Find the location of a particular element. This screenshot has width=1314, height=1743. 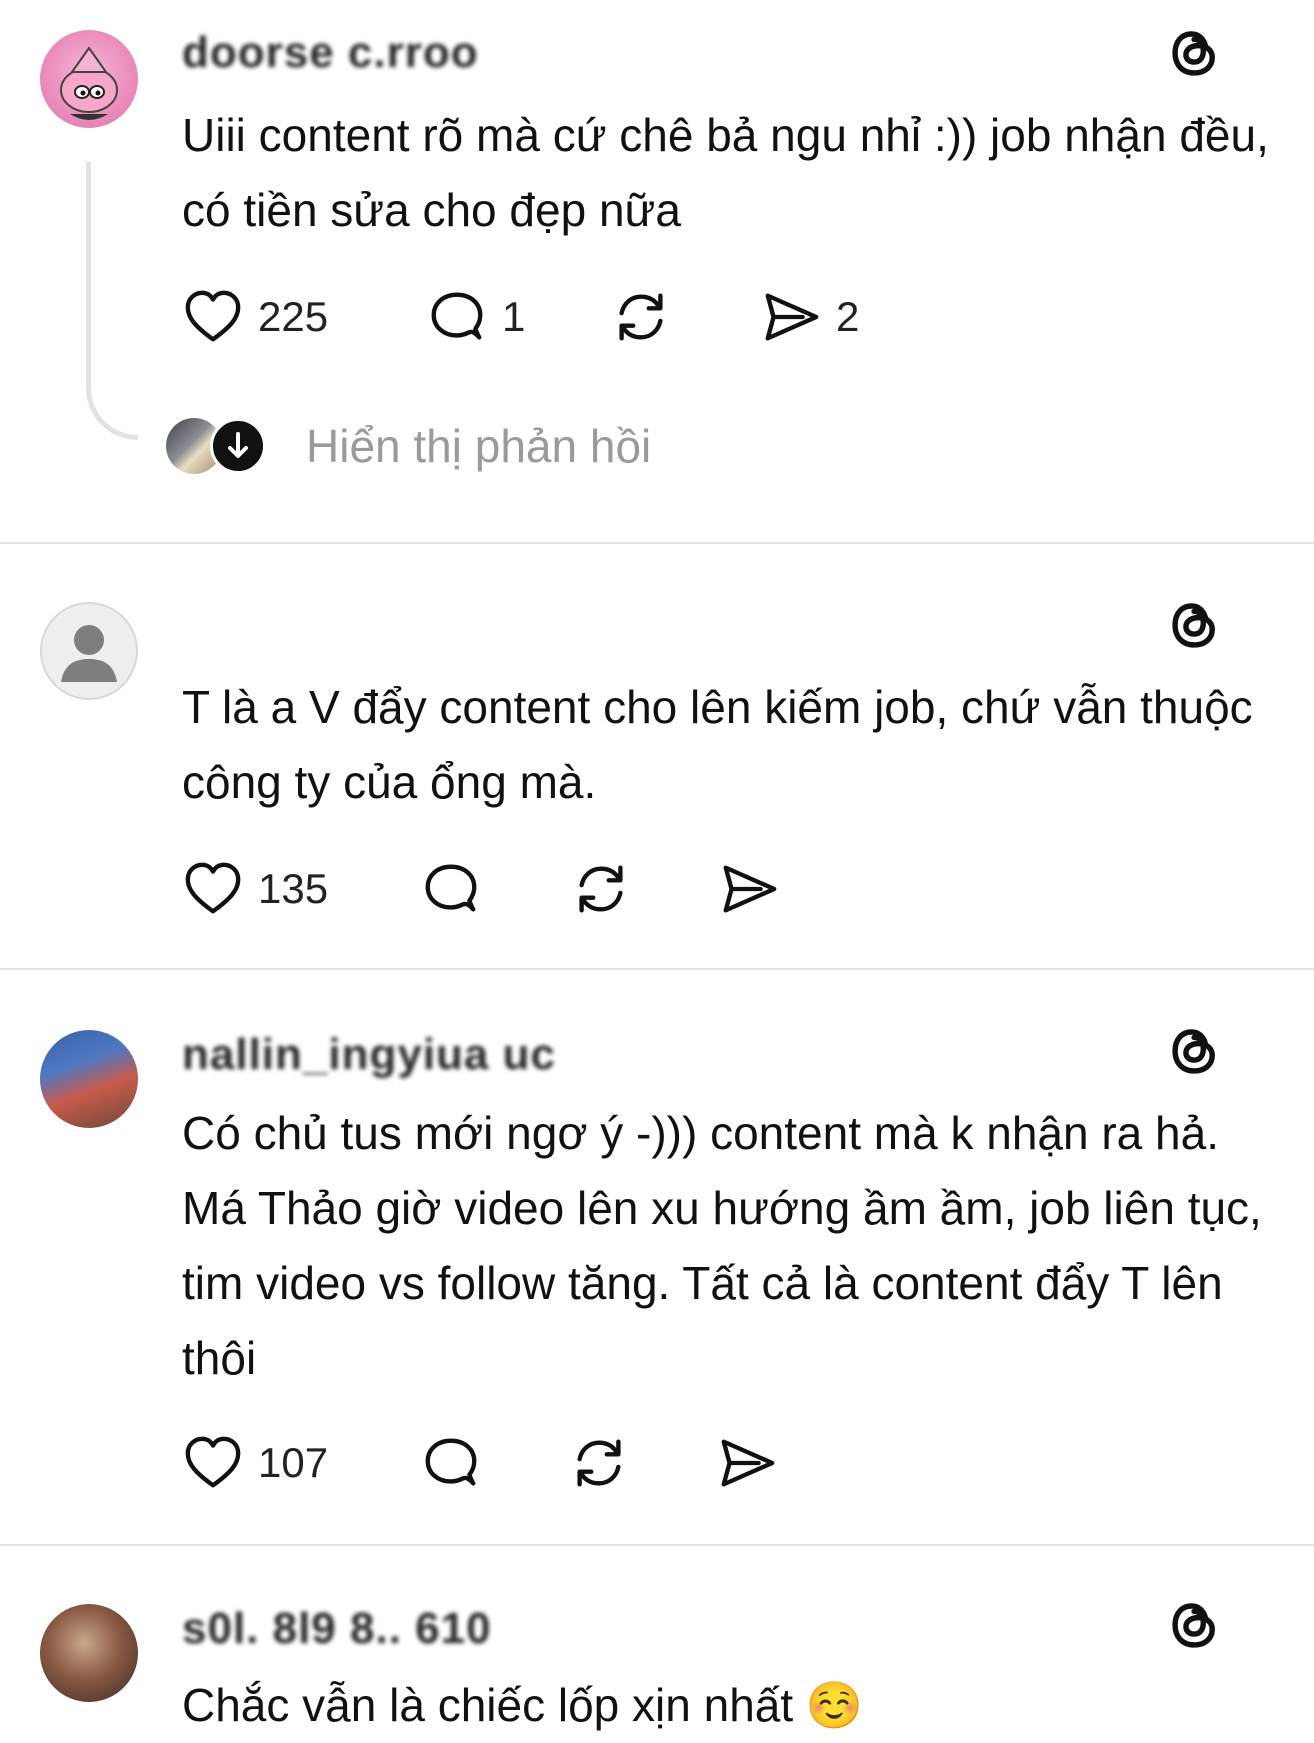

username: s0l. 8l9 8.. 610 is located at coordinates (337, 1629).